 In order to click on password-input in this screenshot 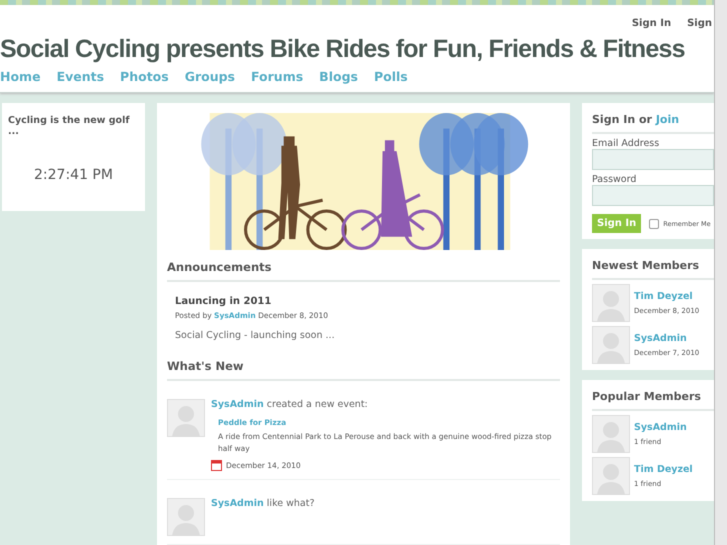, I will do `click(653, 195)`.